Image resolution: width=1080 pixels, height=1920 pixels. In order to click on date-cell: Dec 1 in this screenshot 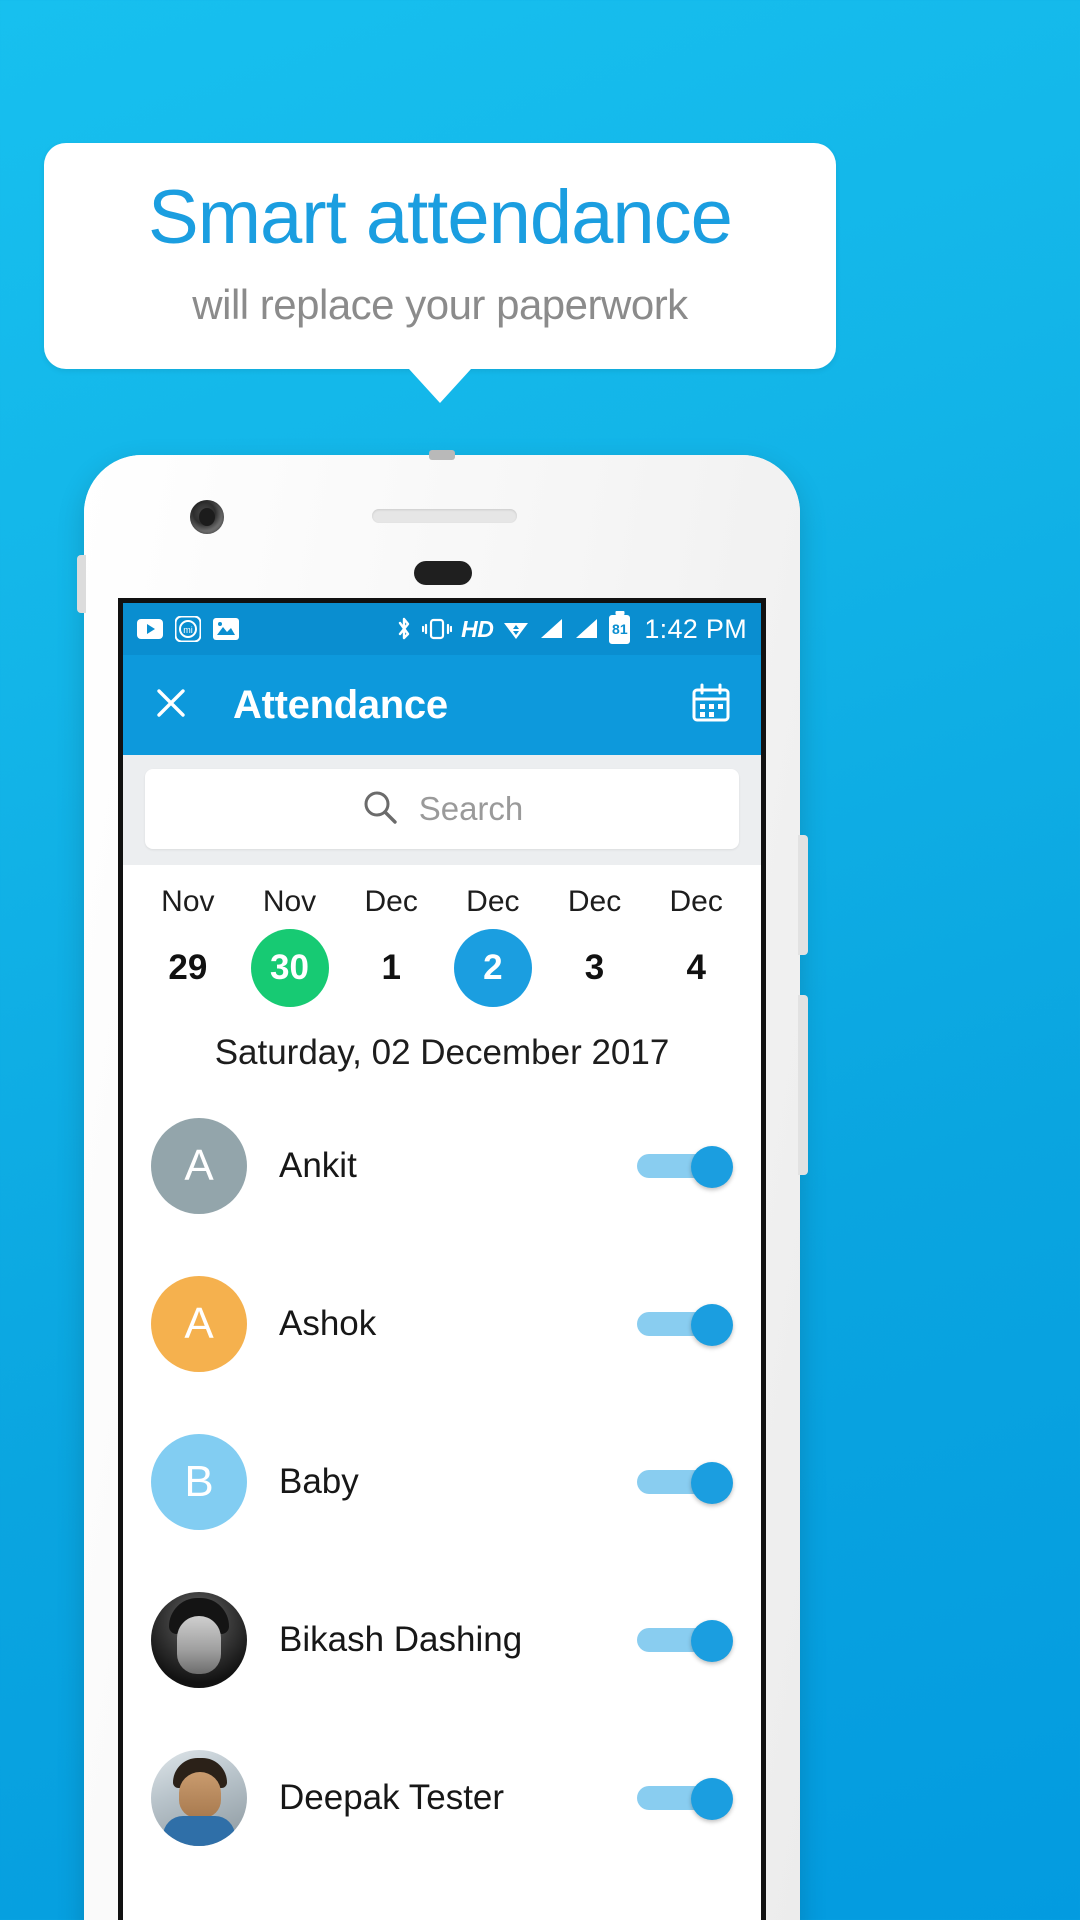, I will do `click(391, 946)`.